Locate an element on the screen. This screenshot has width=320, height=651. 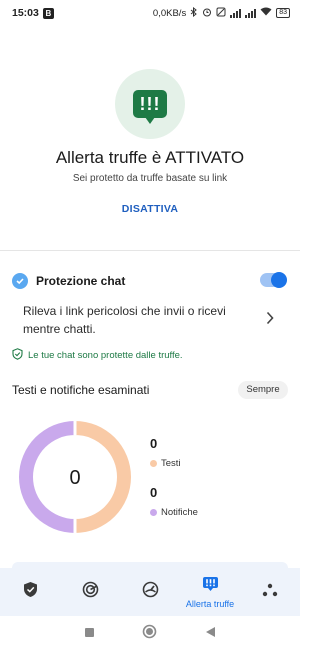
disable-button: DISATTIVA is located at coordinates (150, 212).